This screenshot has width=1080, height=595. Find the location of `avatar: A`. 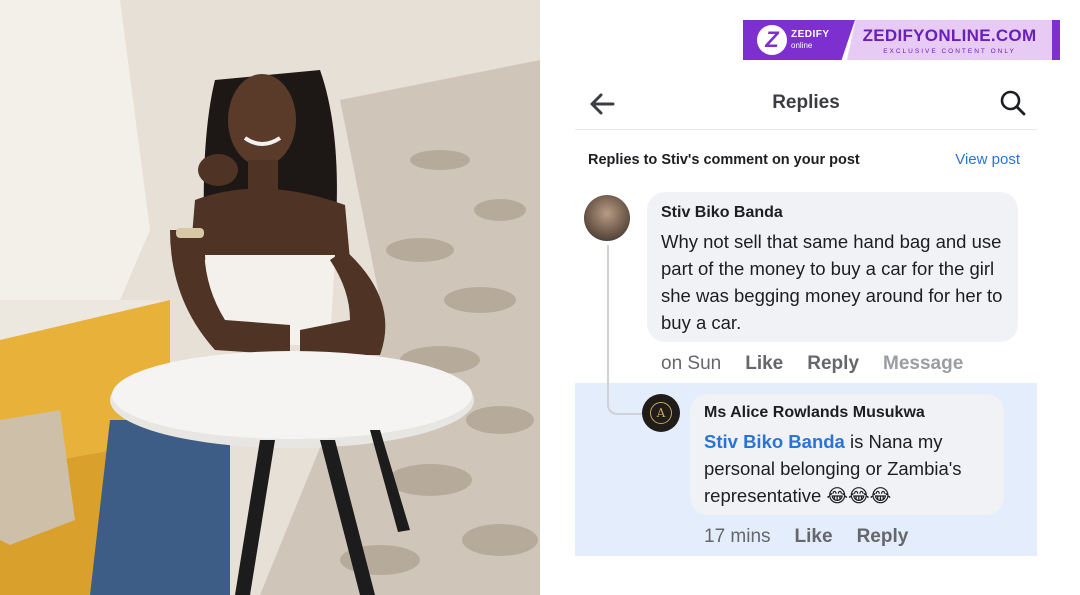

avatar: A is located at coordinates (661, 413).